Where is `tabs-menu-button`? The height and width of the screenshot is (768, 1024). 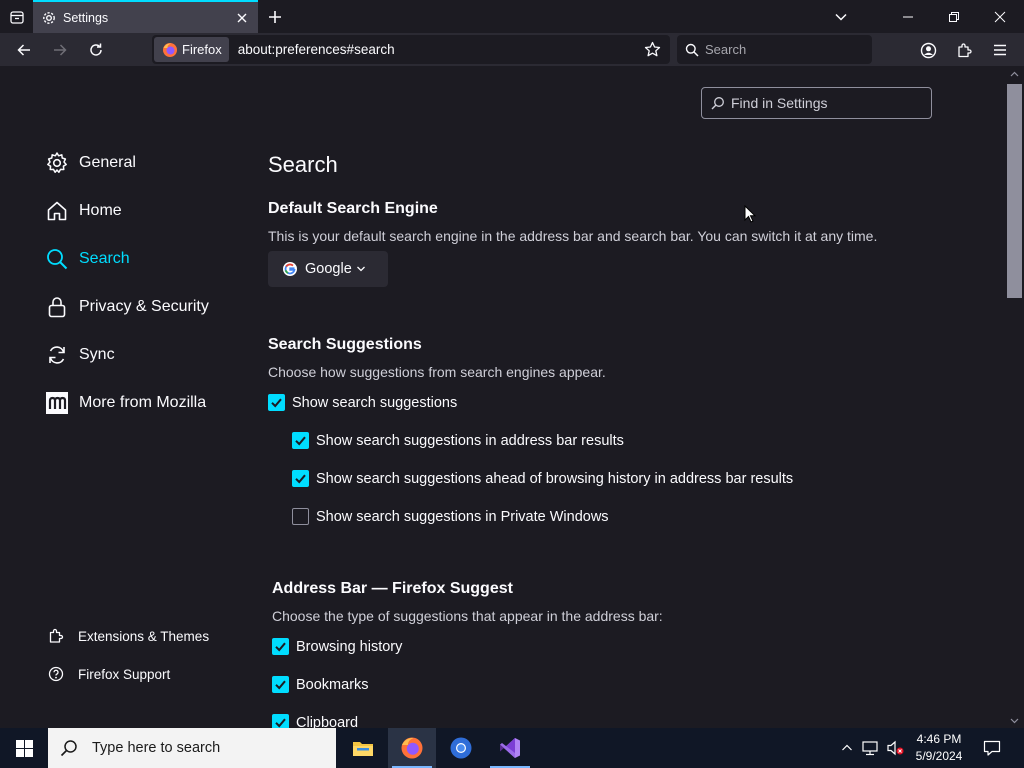 tabs-menu-button is located at coordinates (841, 17).